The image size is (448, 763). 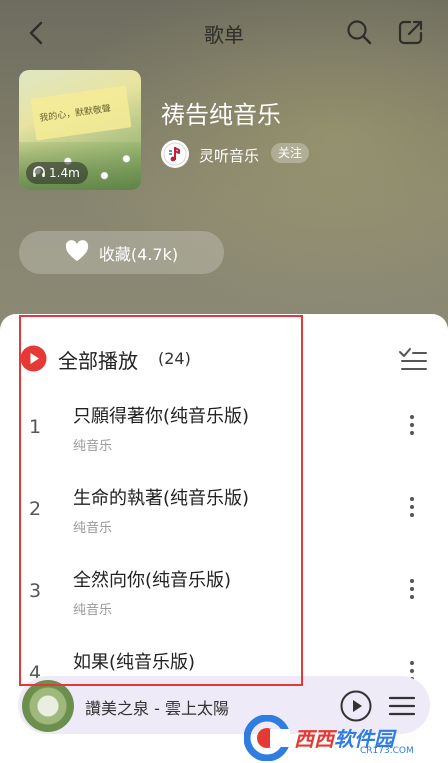 I want to click on watermark-text-red: 西西, so click(x=314, y=739).